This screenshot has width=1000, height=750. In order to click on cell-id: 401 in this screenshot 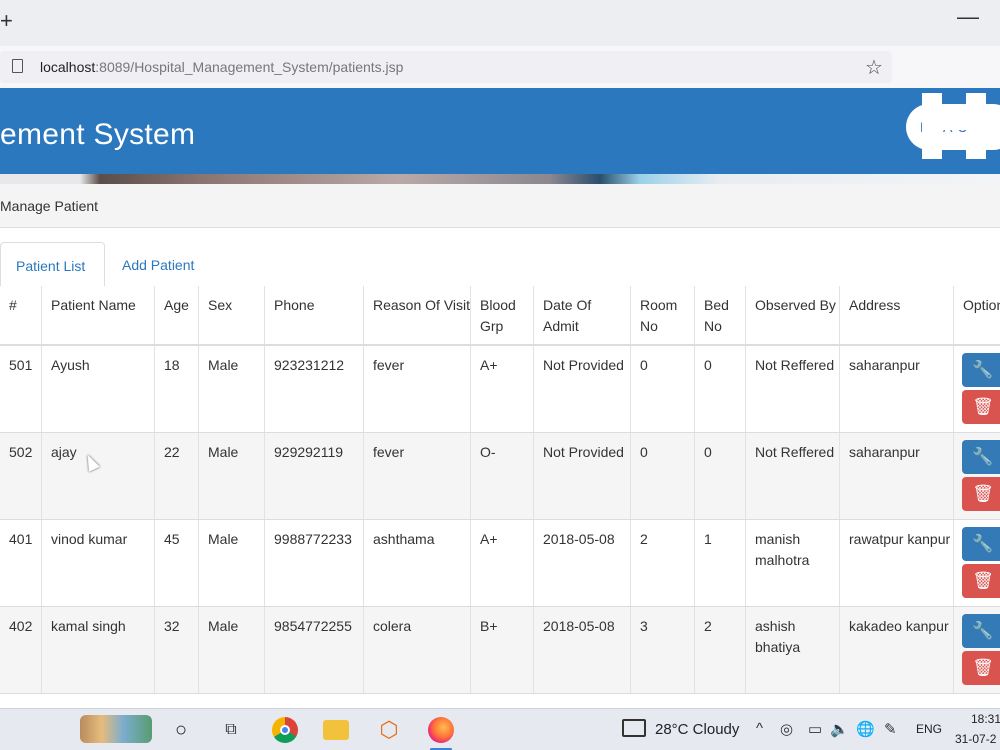, I will do `click(21, 563)`.